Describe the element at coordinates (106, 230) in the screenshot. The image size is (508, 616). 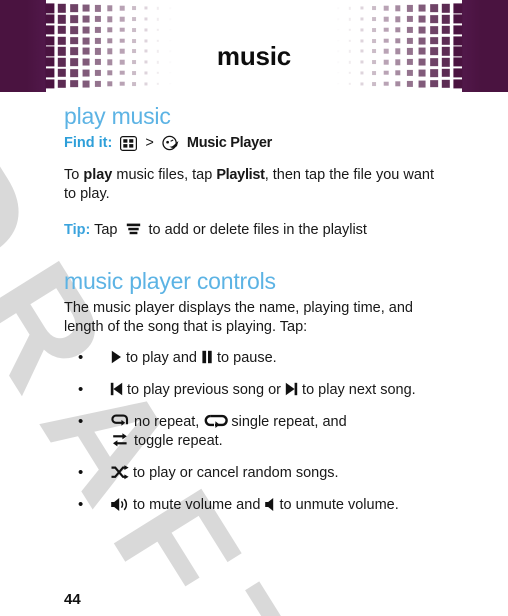
I see `tip-text-before: Tap` at that location.